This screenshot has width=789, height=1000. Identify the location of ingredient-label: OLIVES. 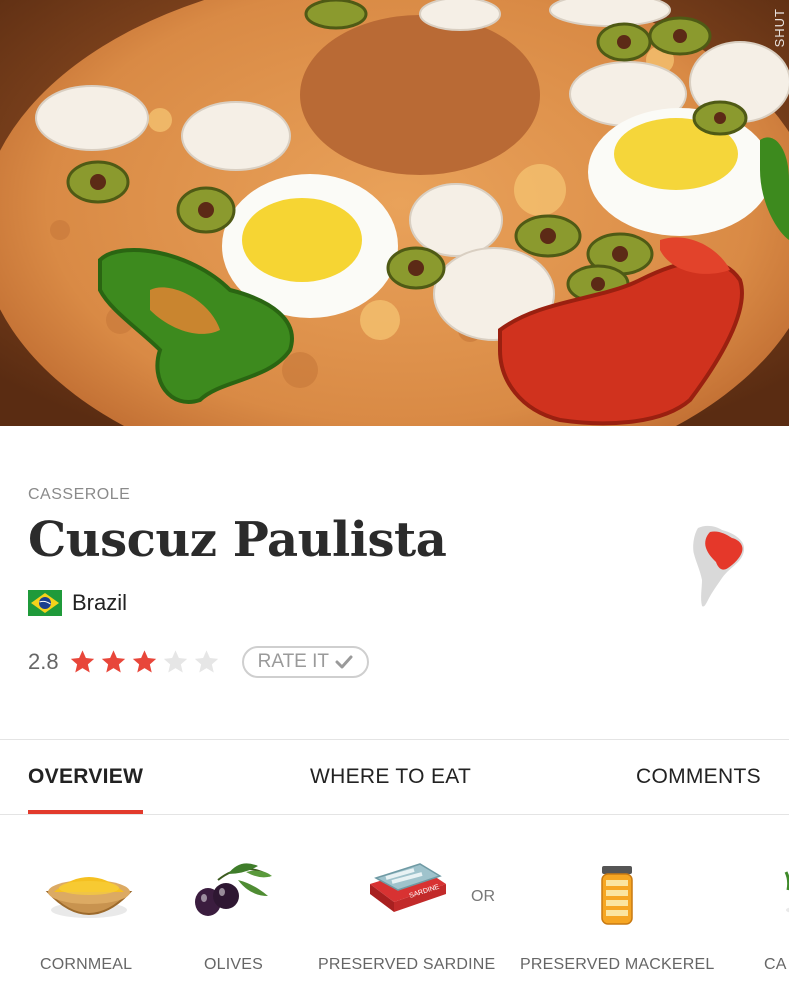
(234, 964).